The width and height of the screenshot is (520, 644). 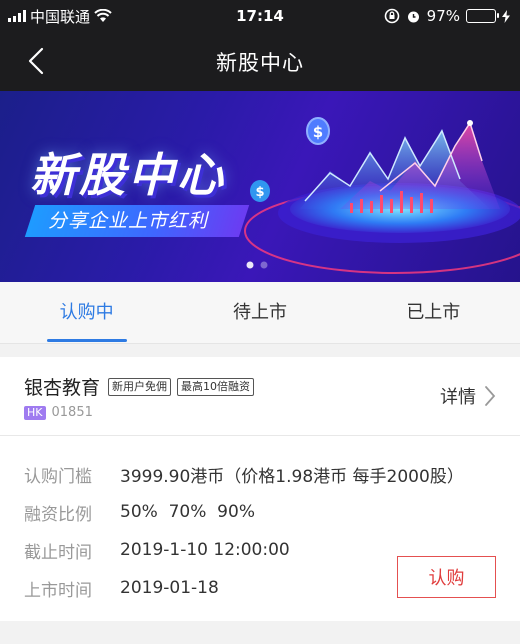 What do you see at coordinates (37, 61) in the screenshot?
I see `back-icon` at bounding box center [37, 61].